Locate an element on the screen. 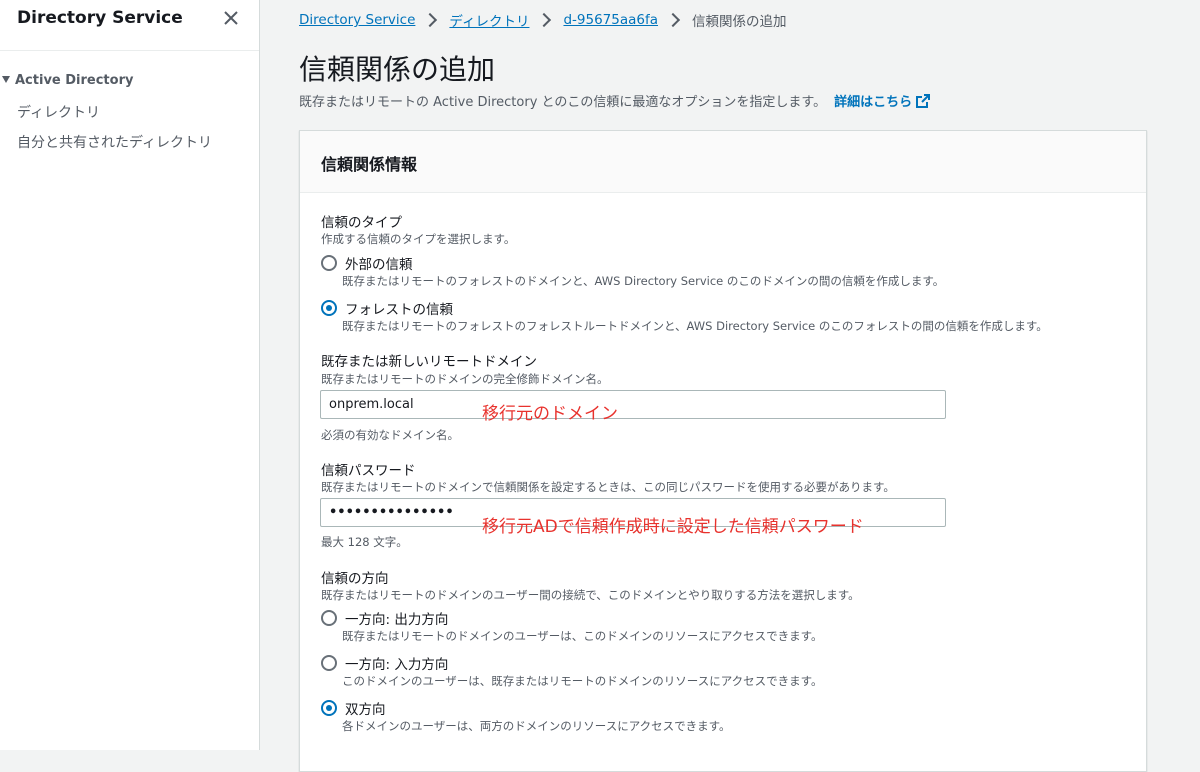  remote-domain-description: 既存またはリモートのドメインの完全修飾ドメイン名。 is located at coordinates (465, 379).